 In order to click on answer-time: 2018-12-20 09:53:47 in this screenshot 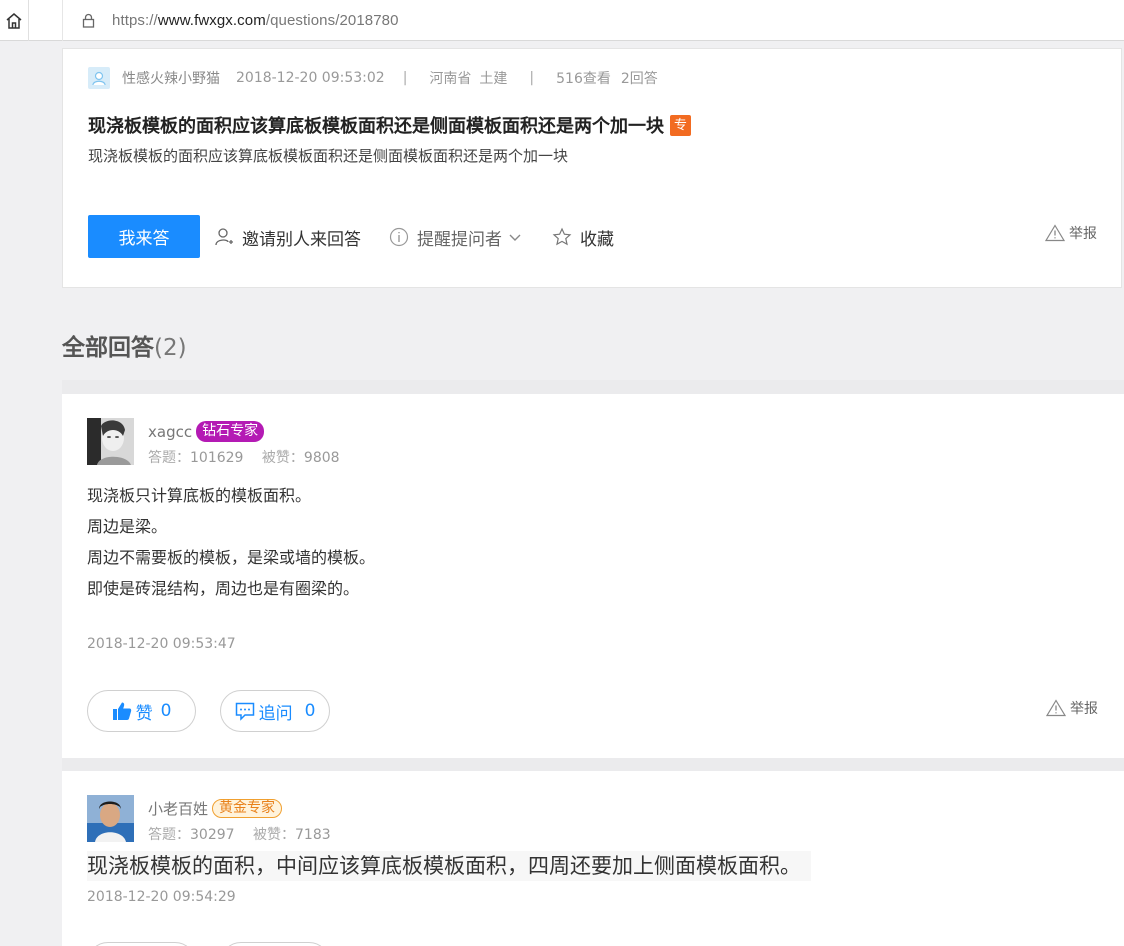, I will do `click(161, 644)`.